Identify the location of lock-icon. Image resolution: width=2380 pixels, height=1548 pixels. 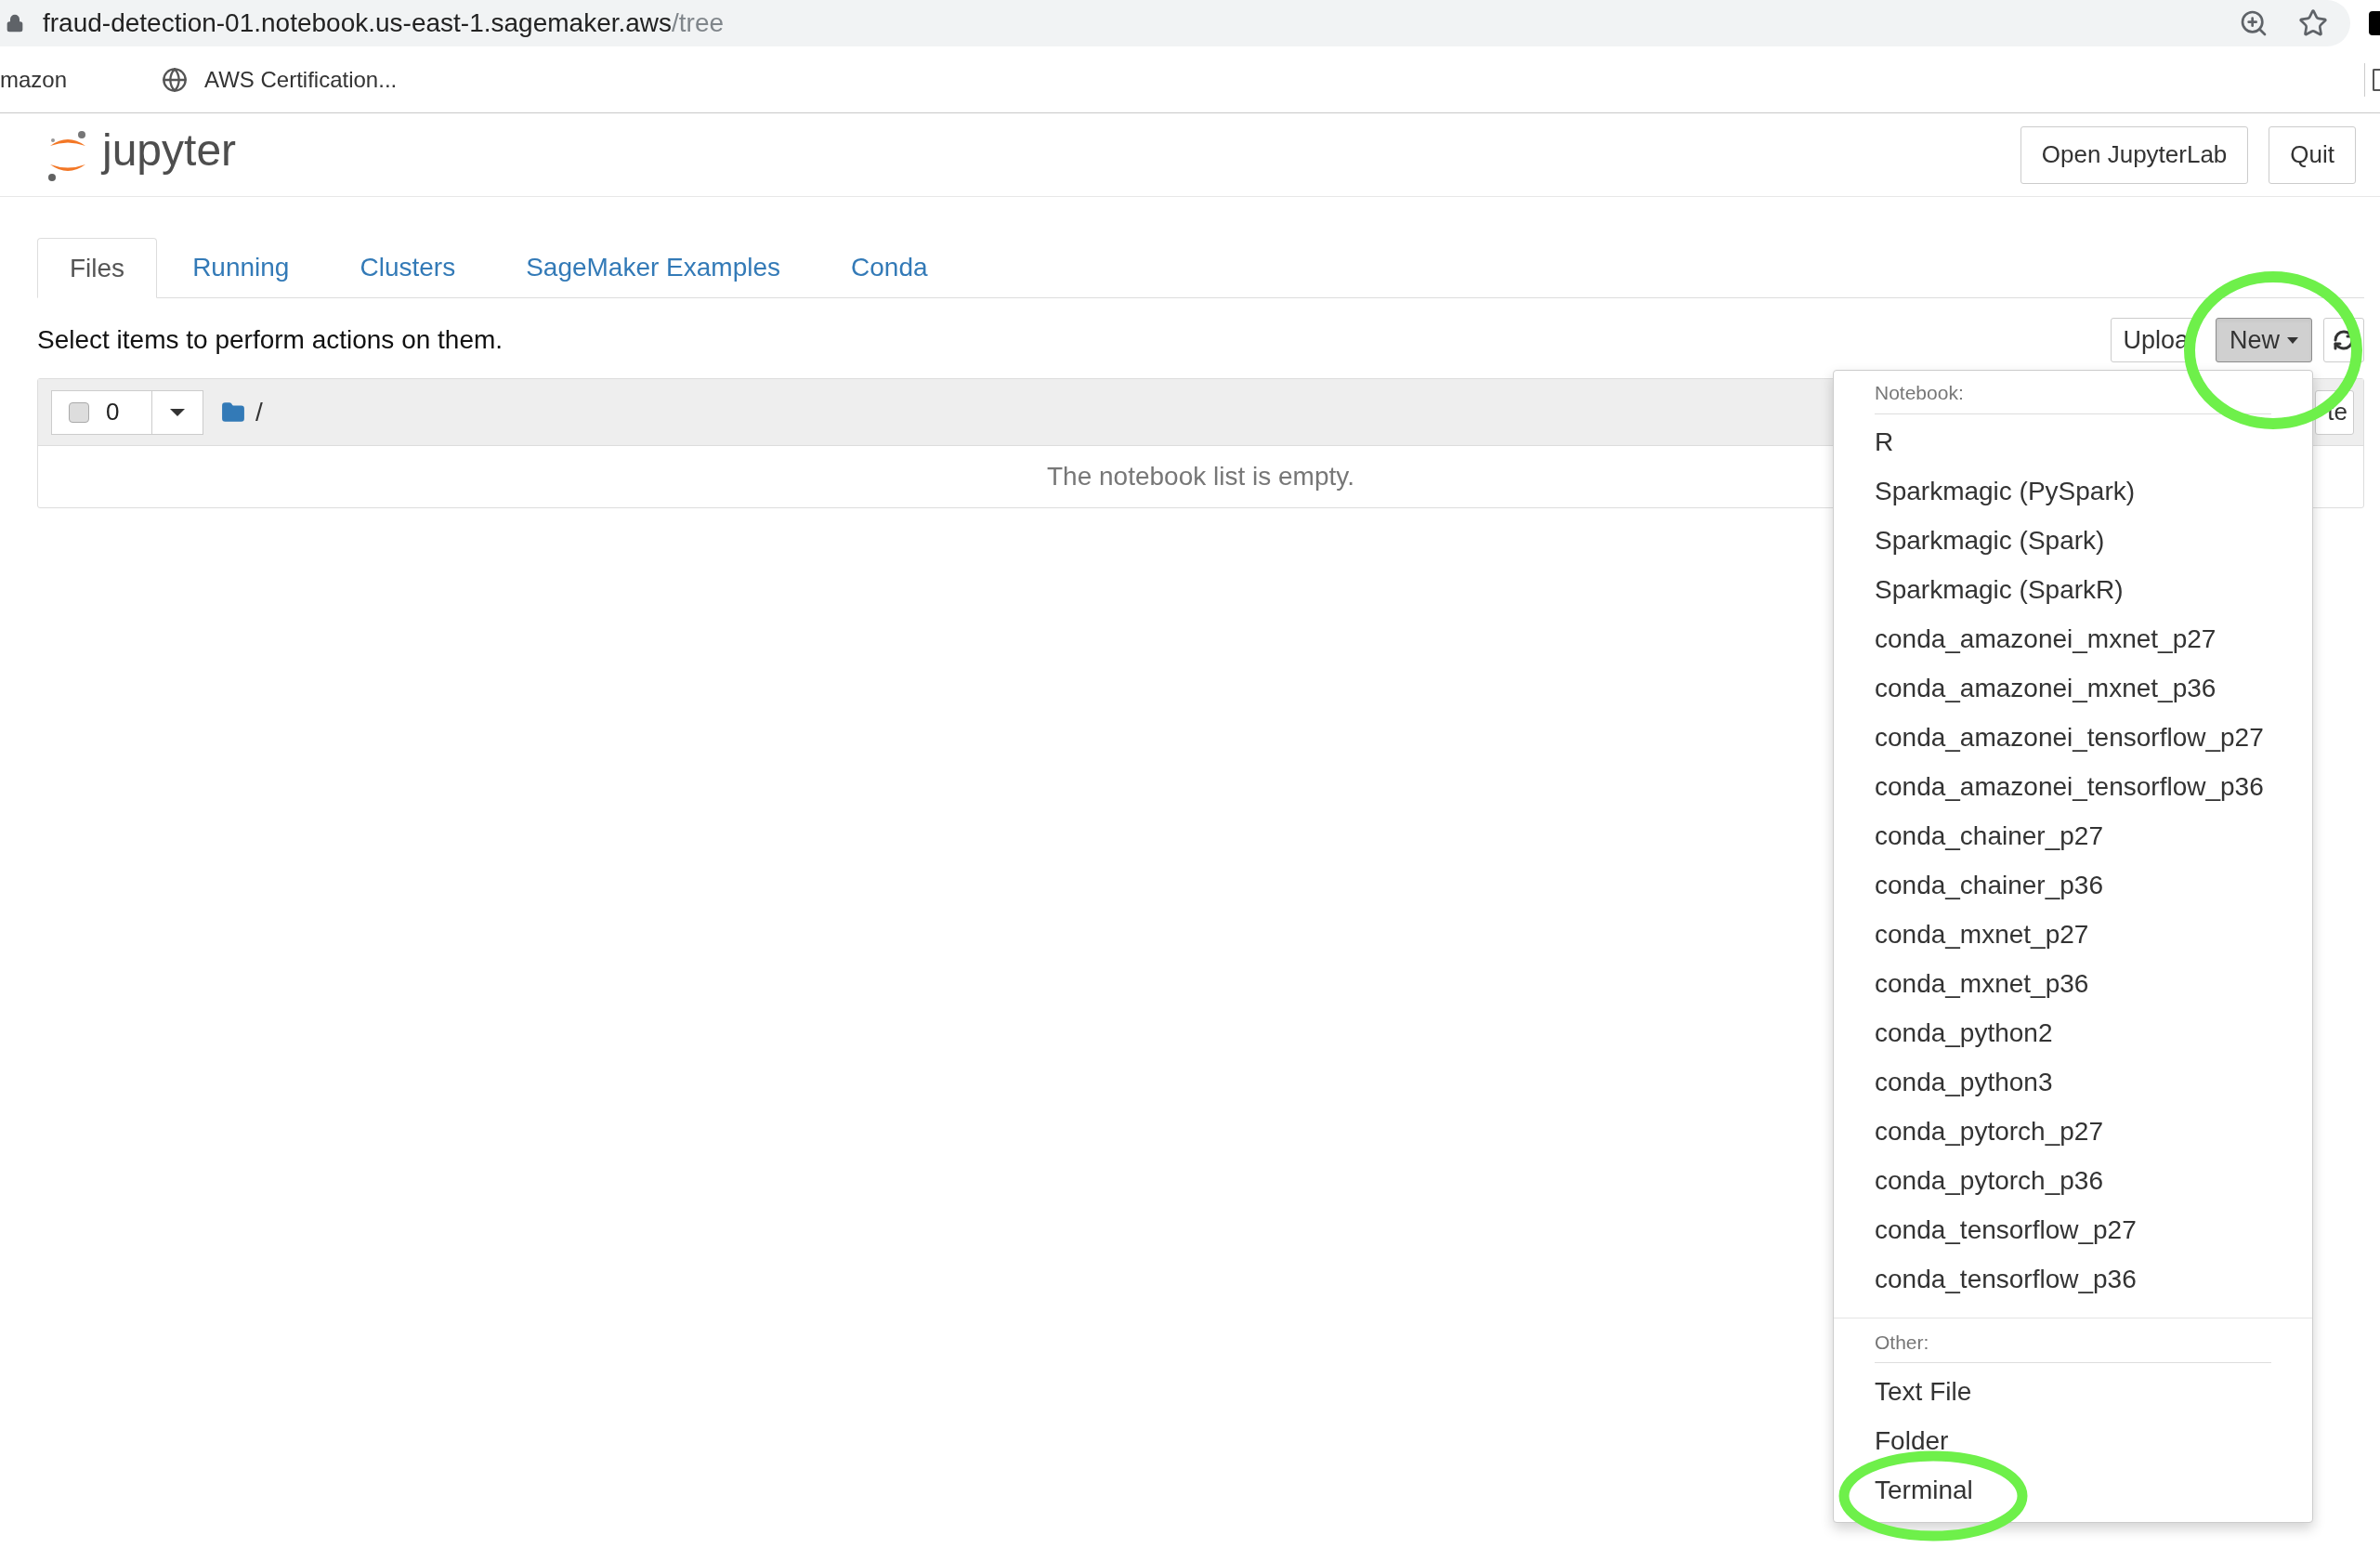
(15, 23).